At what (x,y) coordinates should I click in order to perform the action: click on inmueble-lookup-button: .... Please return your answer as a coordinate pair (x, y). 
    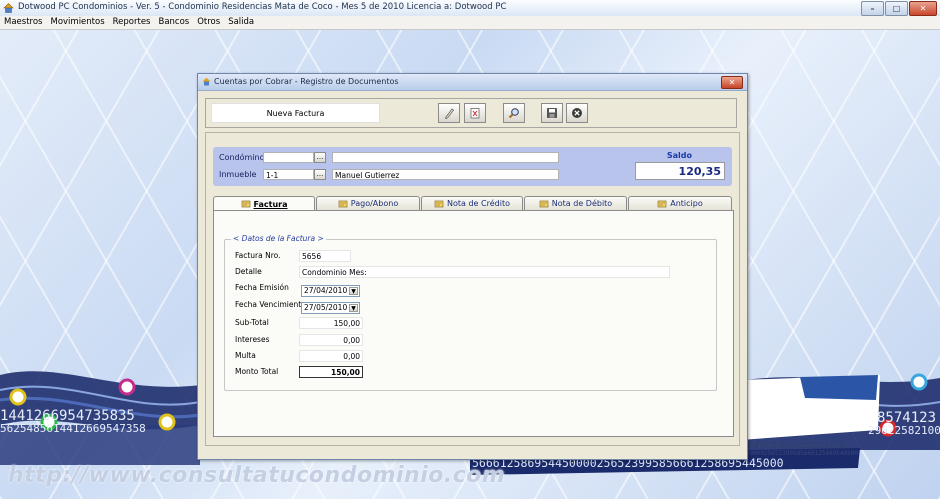
    Looking at the image, I should click on (320, 174).